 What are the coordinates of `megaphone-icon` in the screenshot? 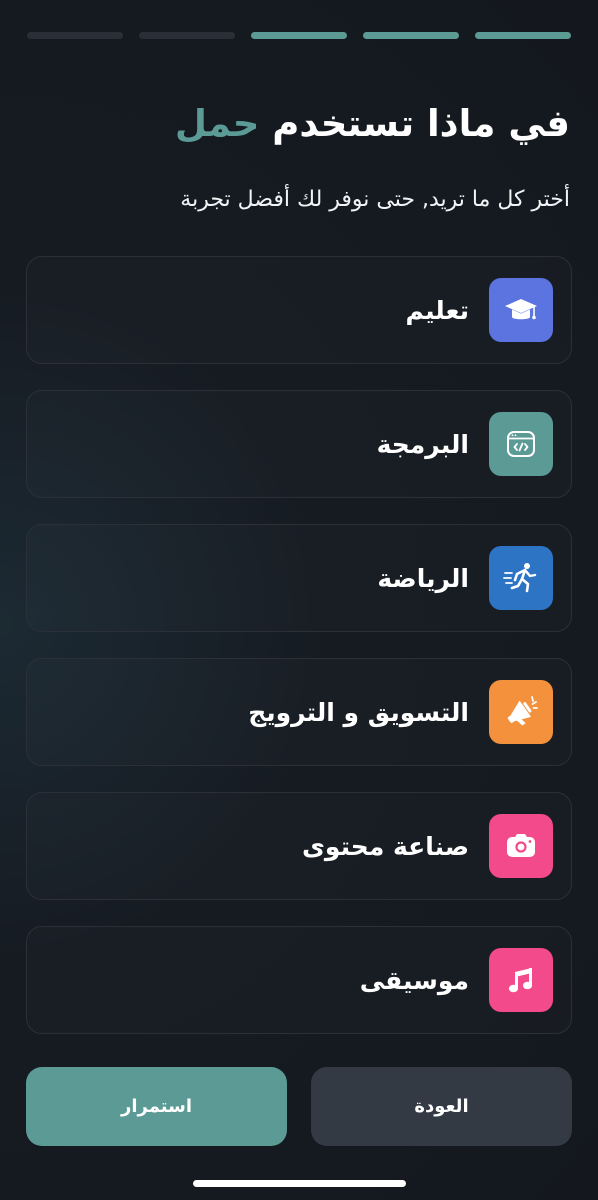 It's located at (522, 711).